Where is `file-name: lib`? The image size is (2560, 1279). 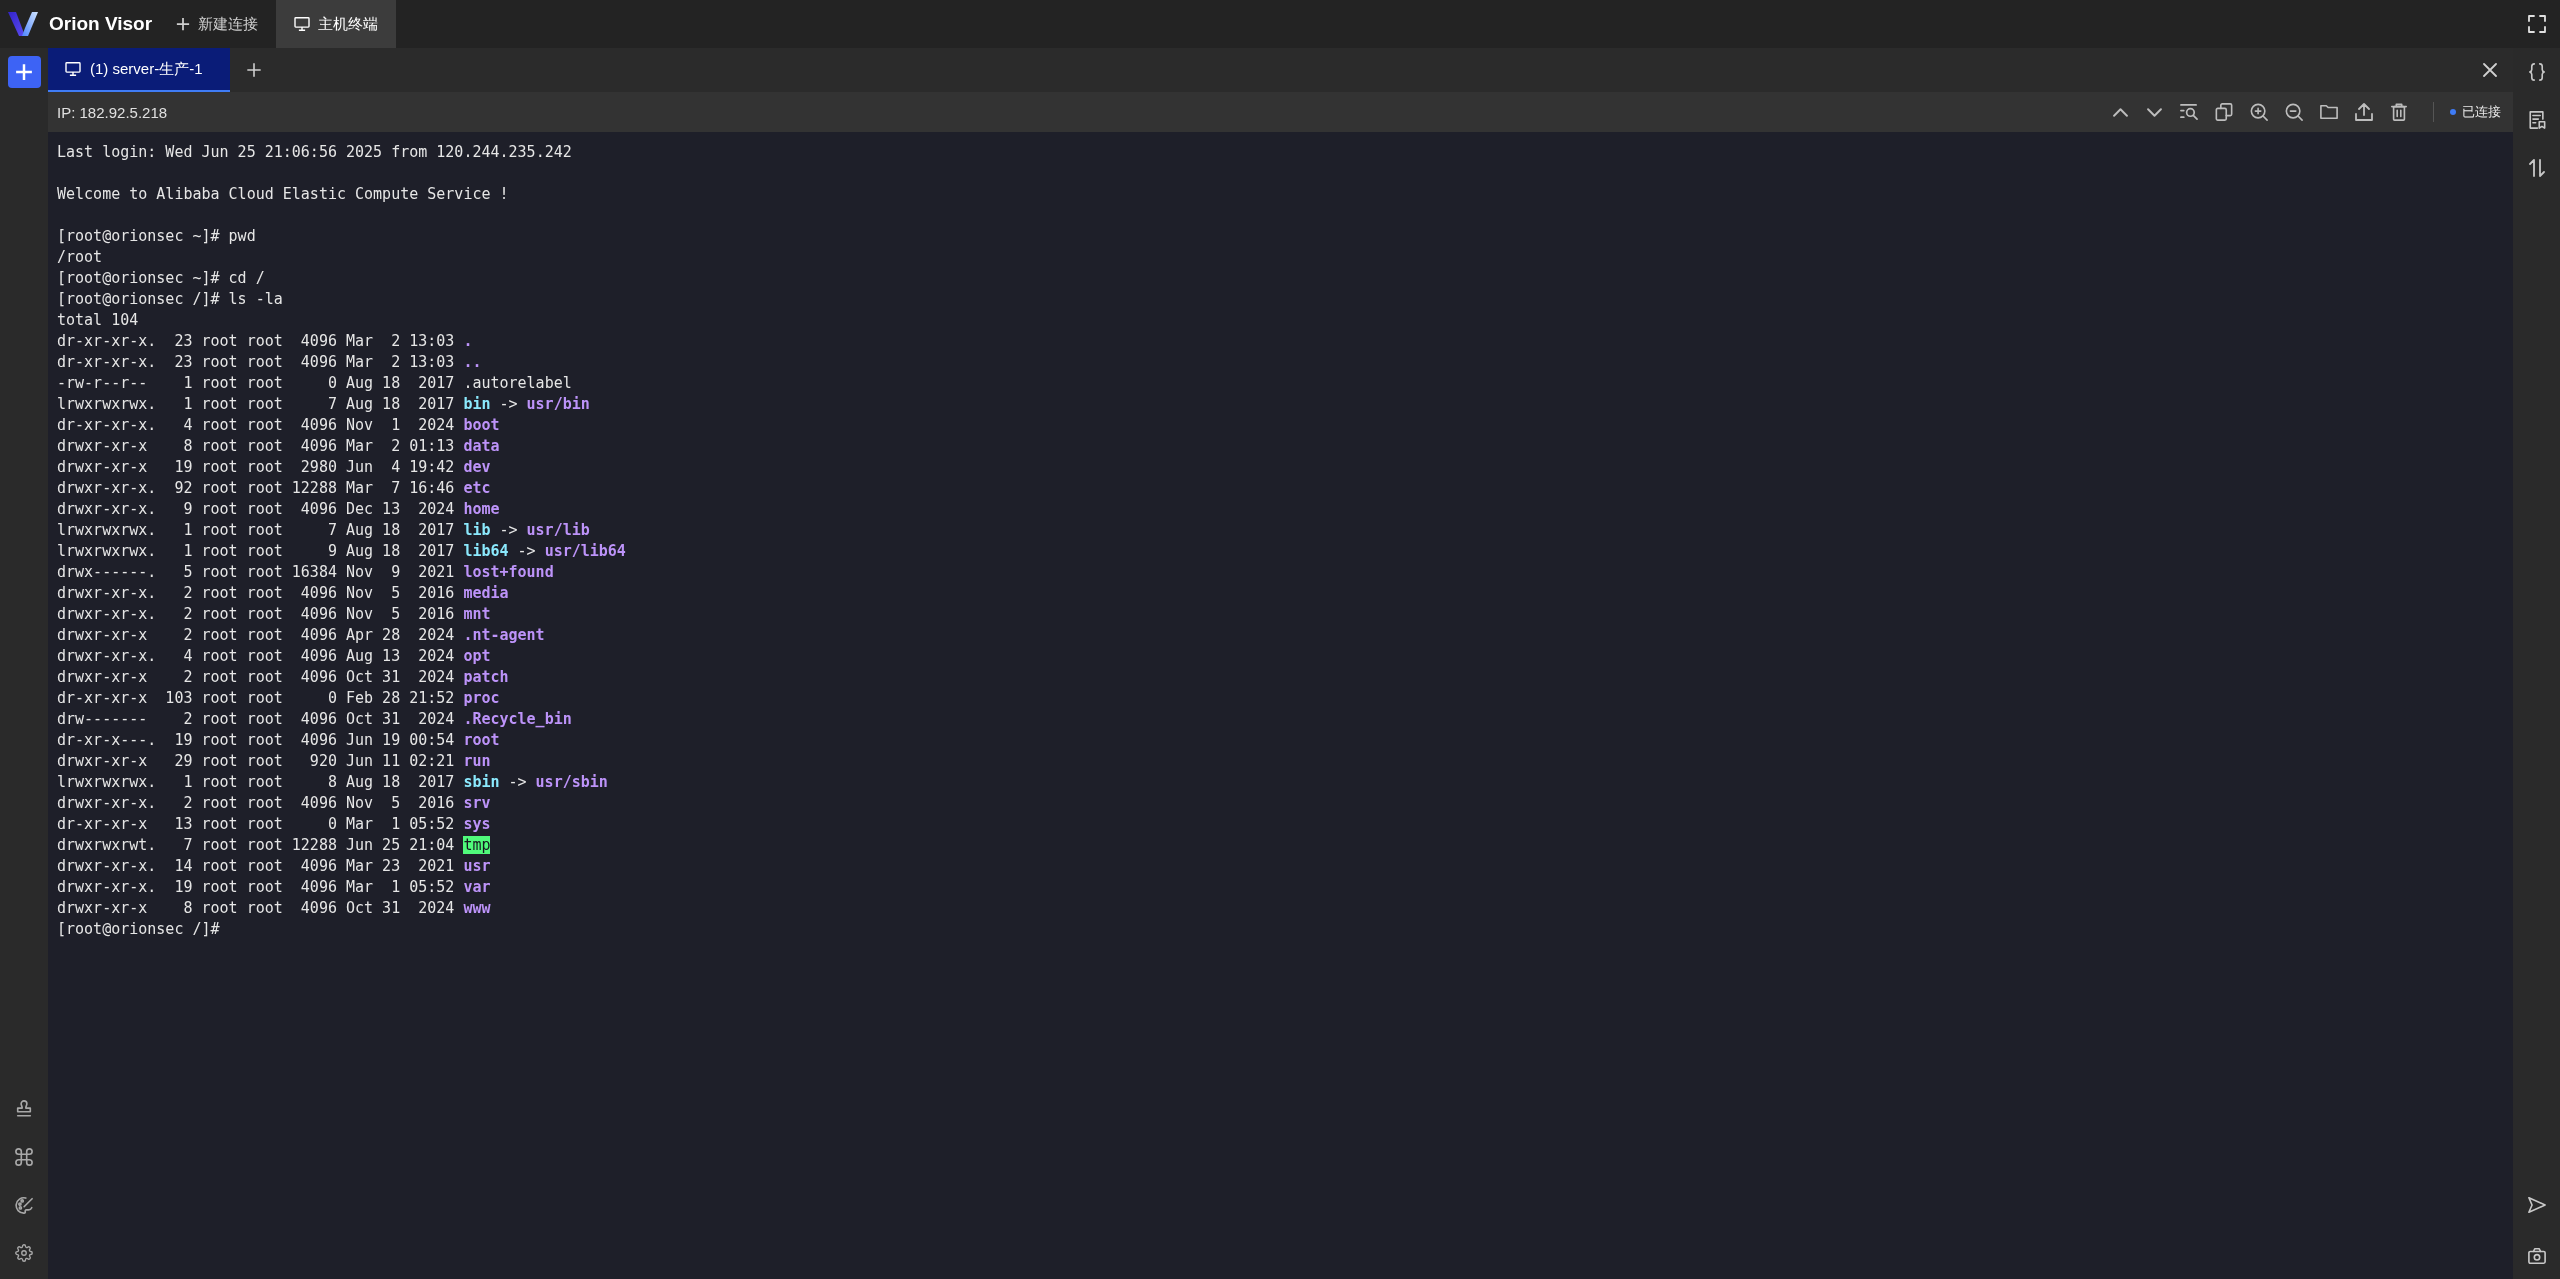
file-name: lib is located at coordinates (477, 529).